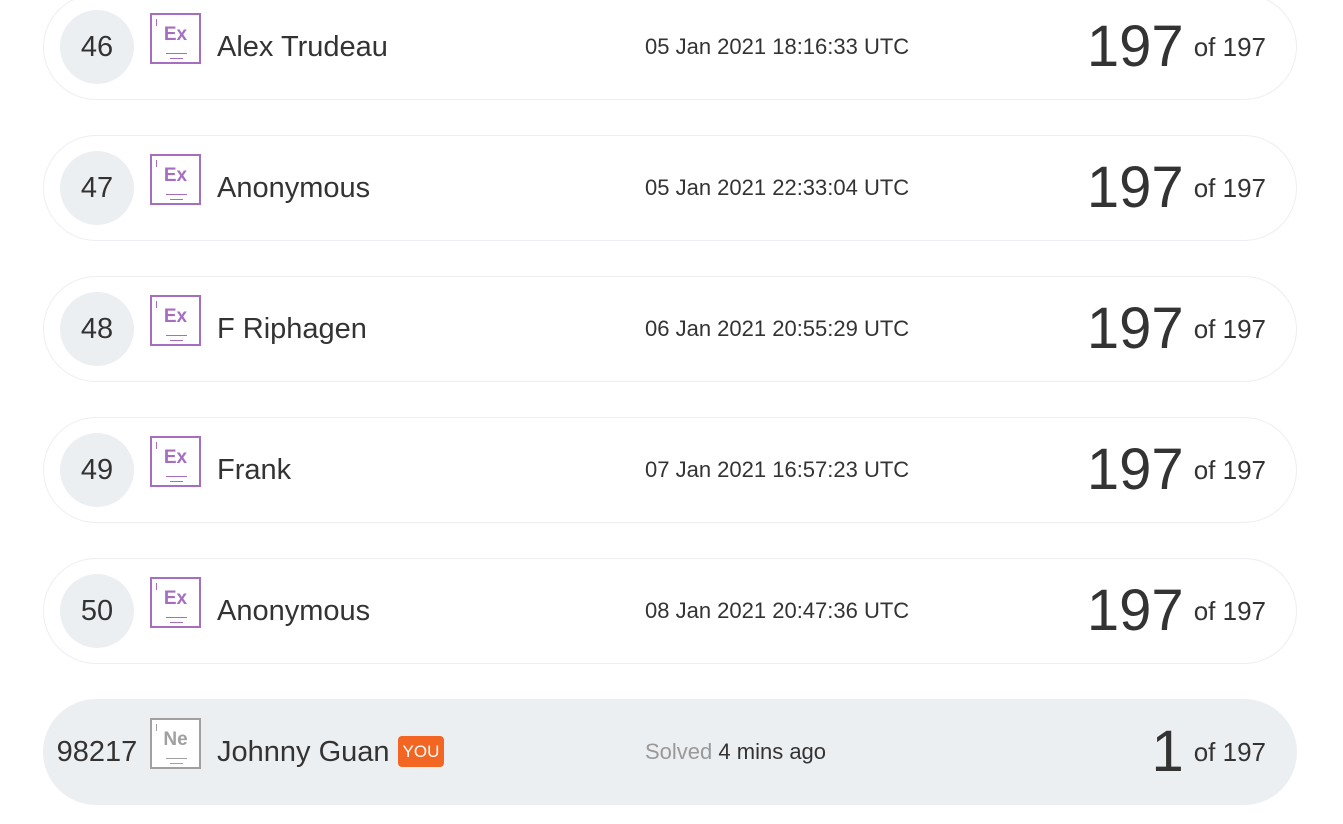  Describe the element at coordinates (97, 752) in the screenshot. I see `rank-number: 98217` at that location.